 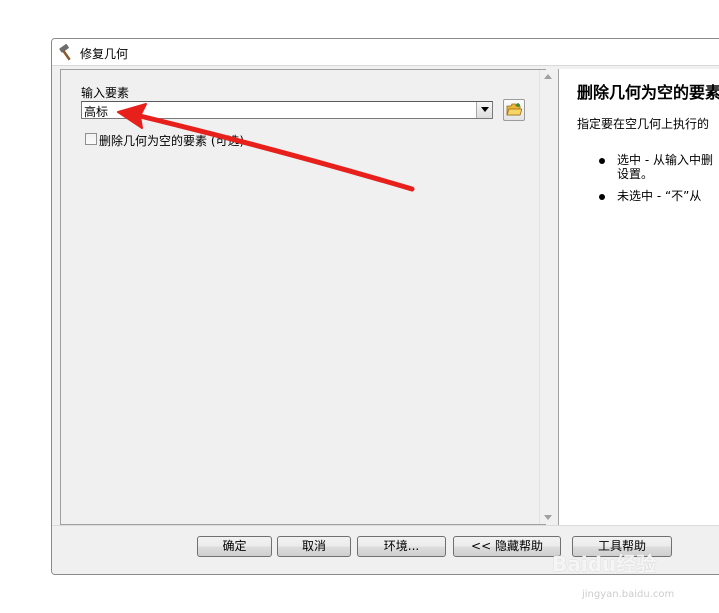 I want to click on help-title: 删除几何为空的要素, so click(x=648, y=92).